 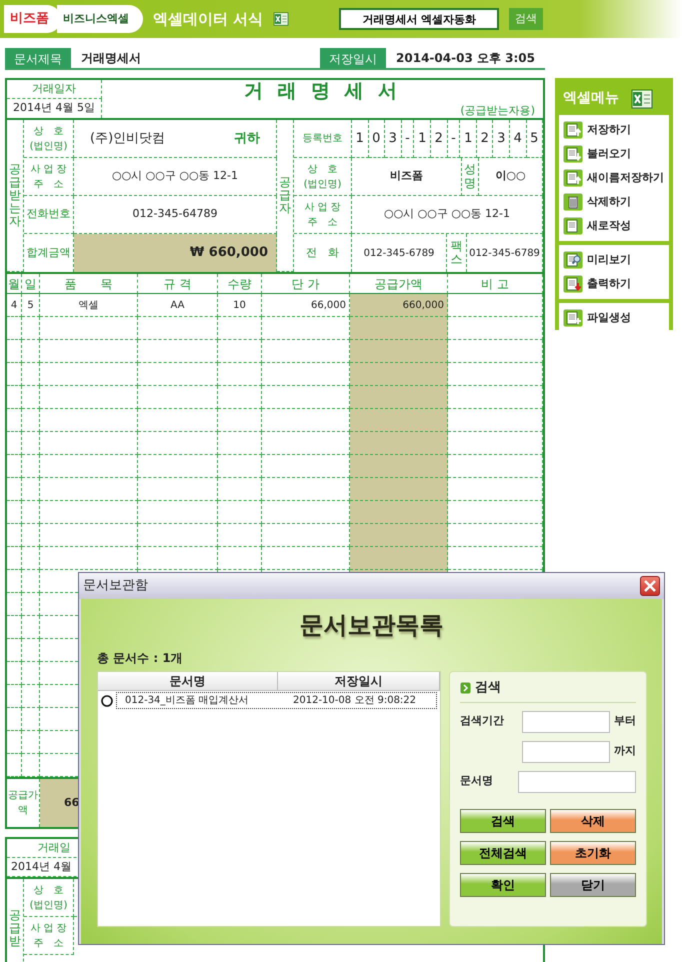 I want to click on menu-item: 새로작성, so click(x=614, y=226).